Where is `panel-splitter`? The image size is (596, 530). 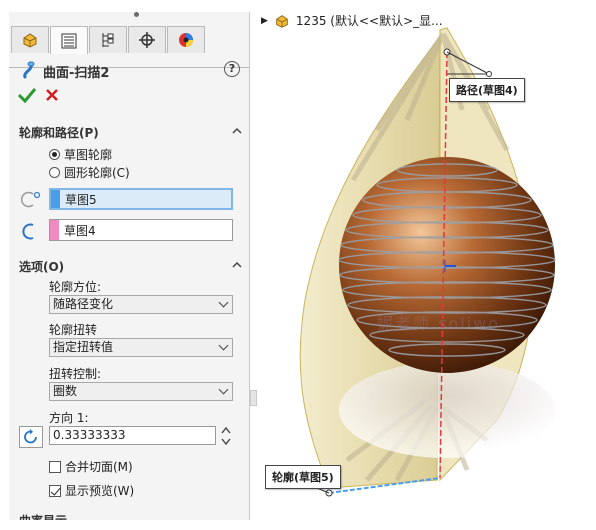 panel-splitter is located at coordinates (253, 398).